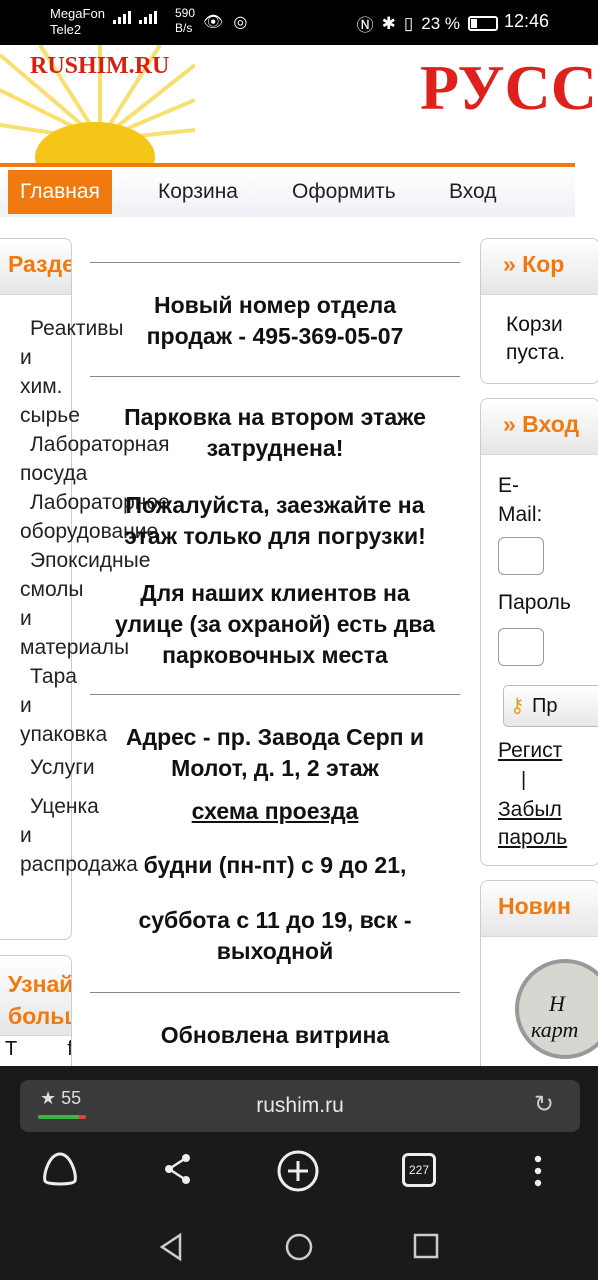  What do you see at coordinates (534, 602) in the screenshot?
I see `password-label: Пароль` at bounding box center [534, 602].